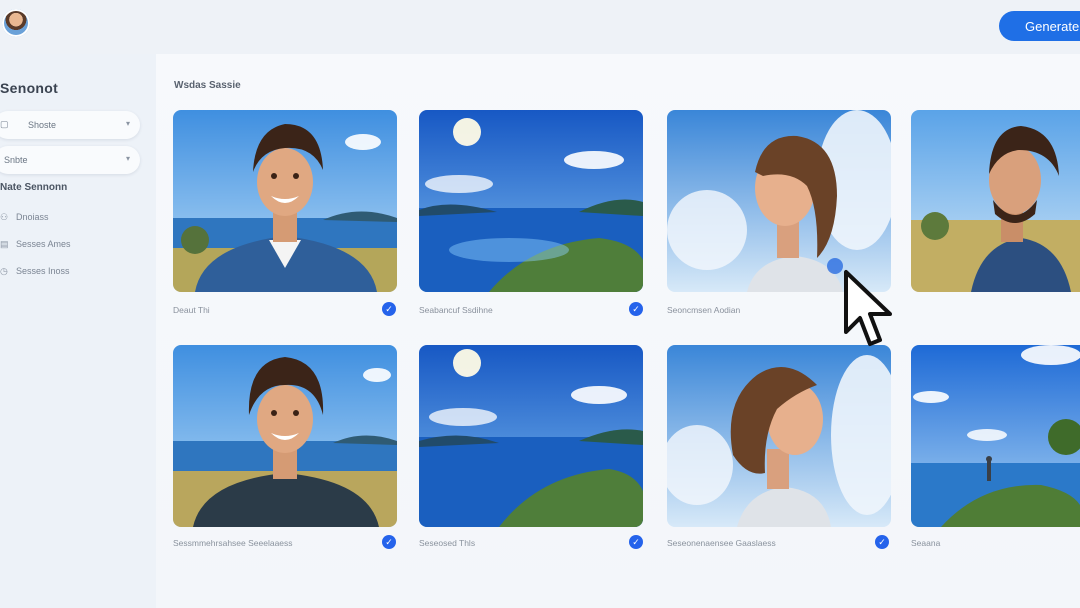 This screenshot has width=1080, height=608. I want to click on card-caption: Sessmmehrsahsee Seeelaaess, so click(233, 543).